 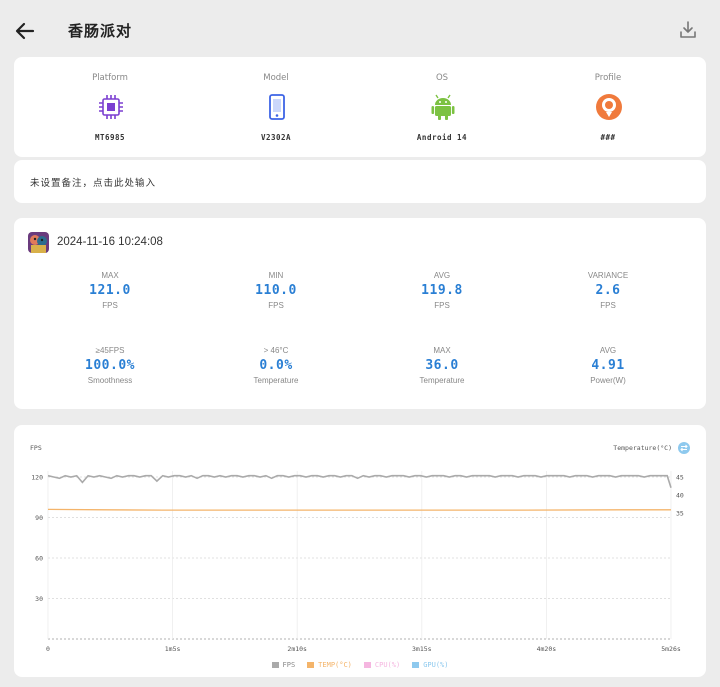 What do you see at coordinates (39, 518) in the screenshot?
I see `y-tick-label: 90` at bounding box center [39, 518].